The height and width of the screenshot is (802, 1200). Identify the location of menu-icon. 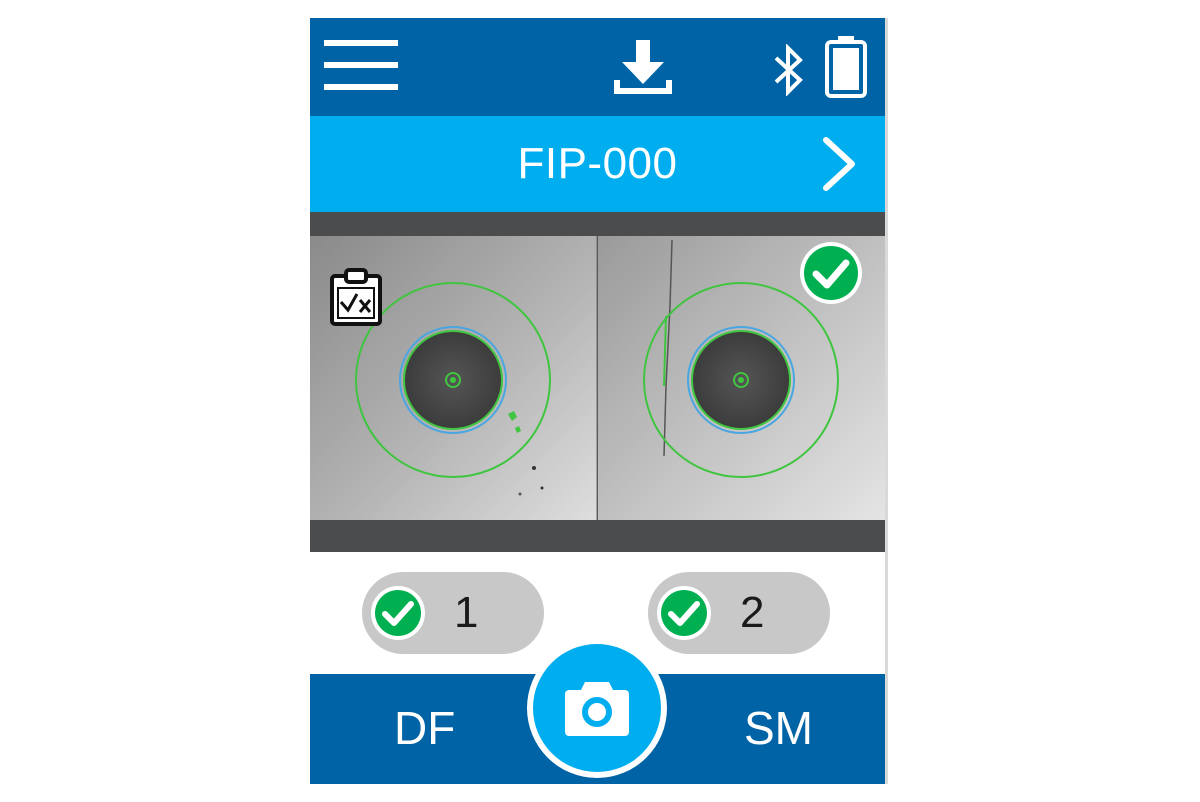
(361, 65).